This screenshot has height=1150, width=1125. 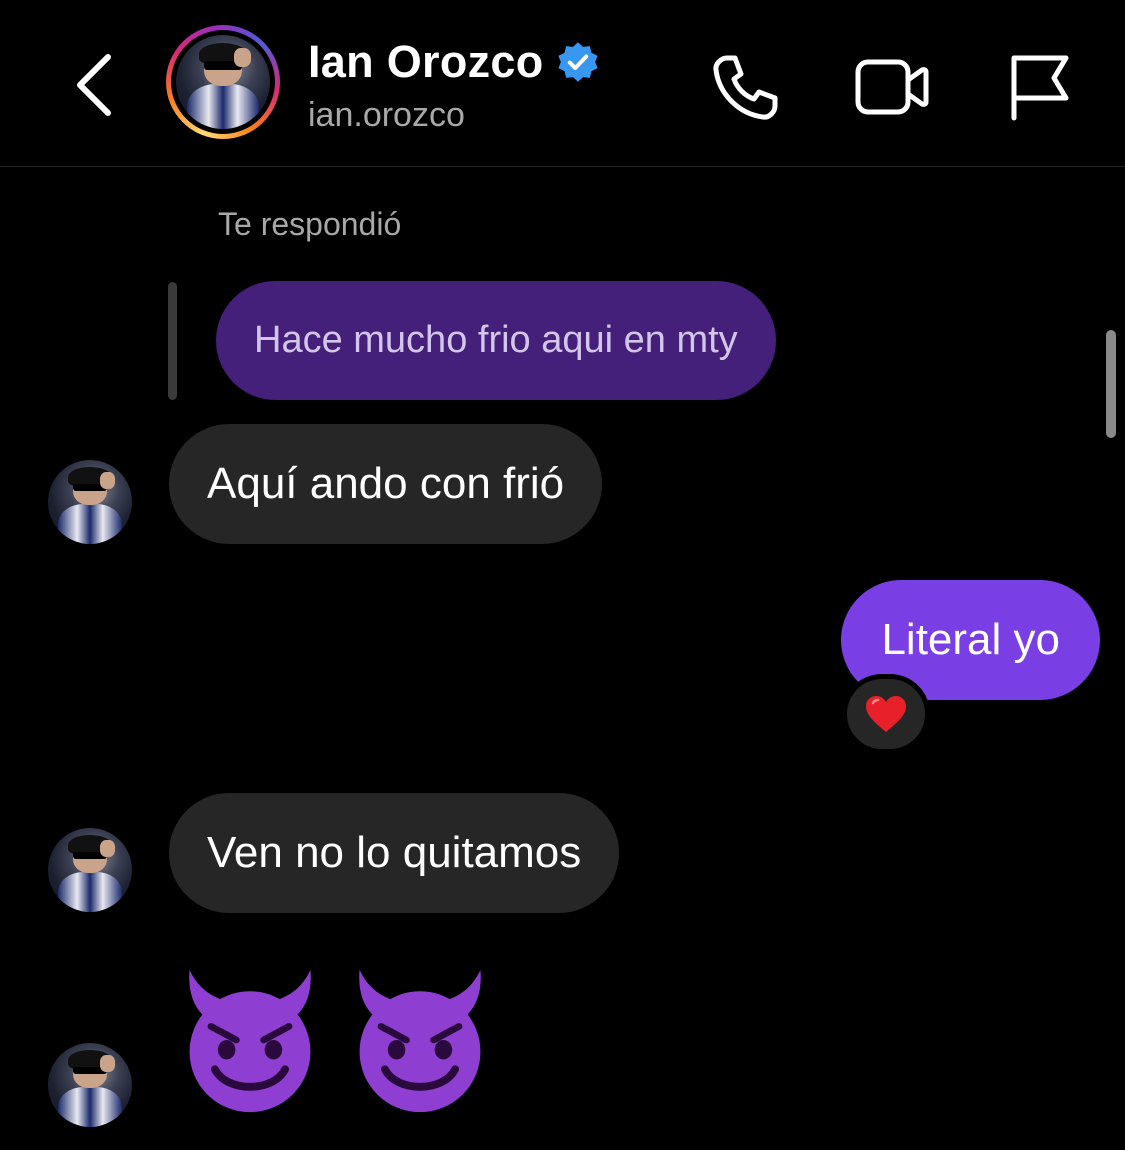 I want to click on phone-icon, so click(x=745, y=87).